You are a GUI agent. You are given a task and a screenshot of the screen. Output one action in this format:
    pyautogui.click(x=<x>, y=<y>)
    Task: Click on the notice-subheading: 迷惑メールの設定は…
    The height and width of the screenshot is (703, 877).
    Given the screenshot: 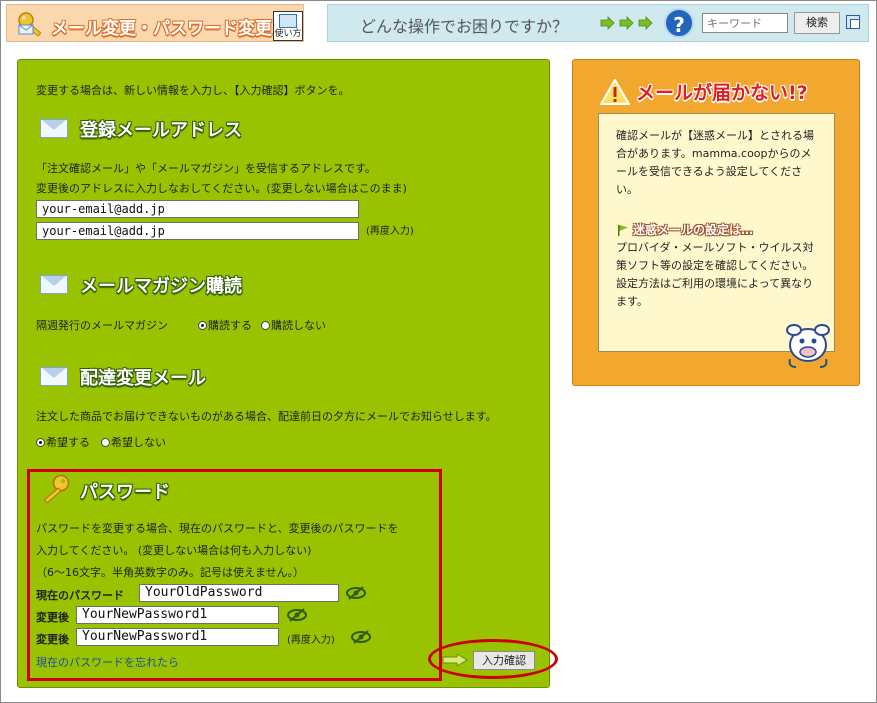 What is the action you would take?
    pyautogui.click(x=693, y=230)
    